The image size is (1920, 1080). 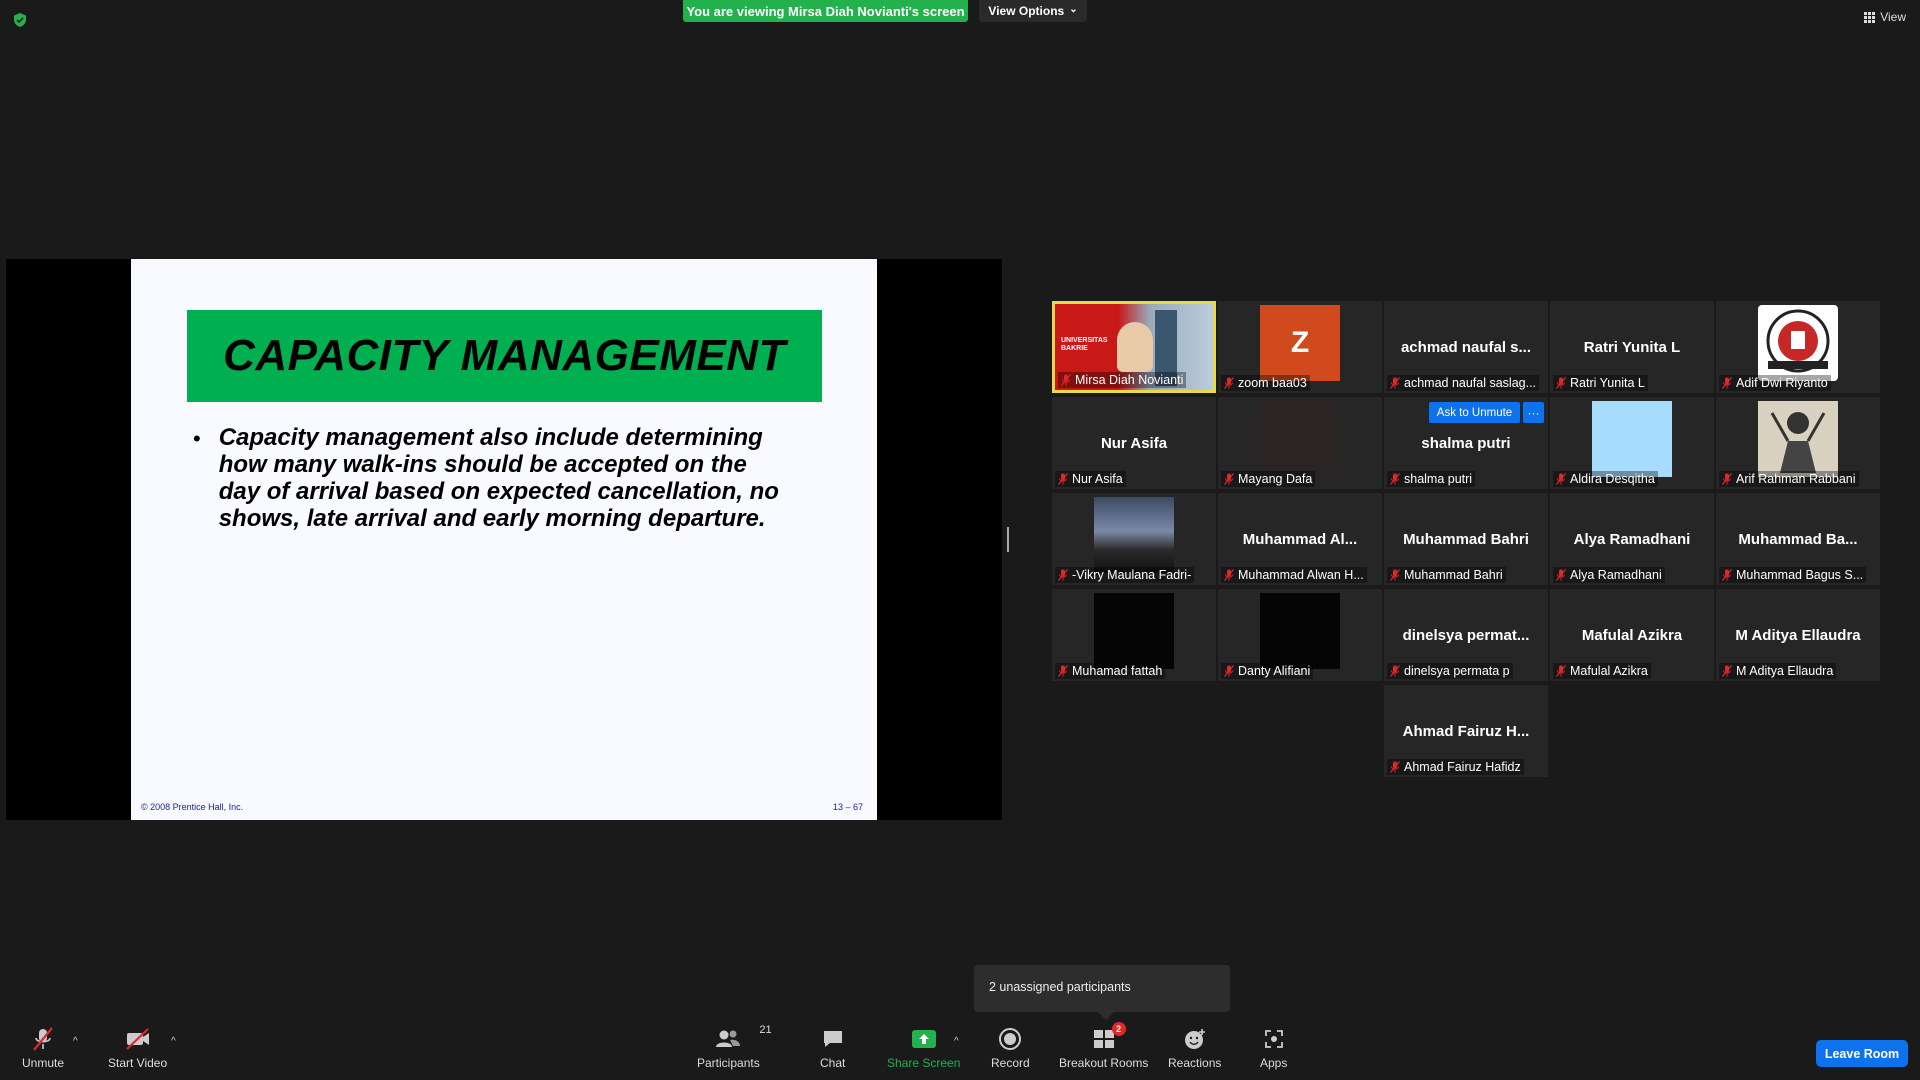 I want to click on participant-name: Adif Dwi Riyanto, so click(x=1782, y=383).